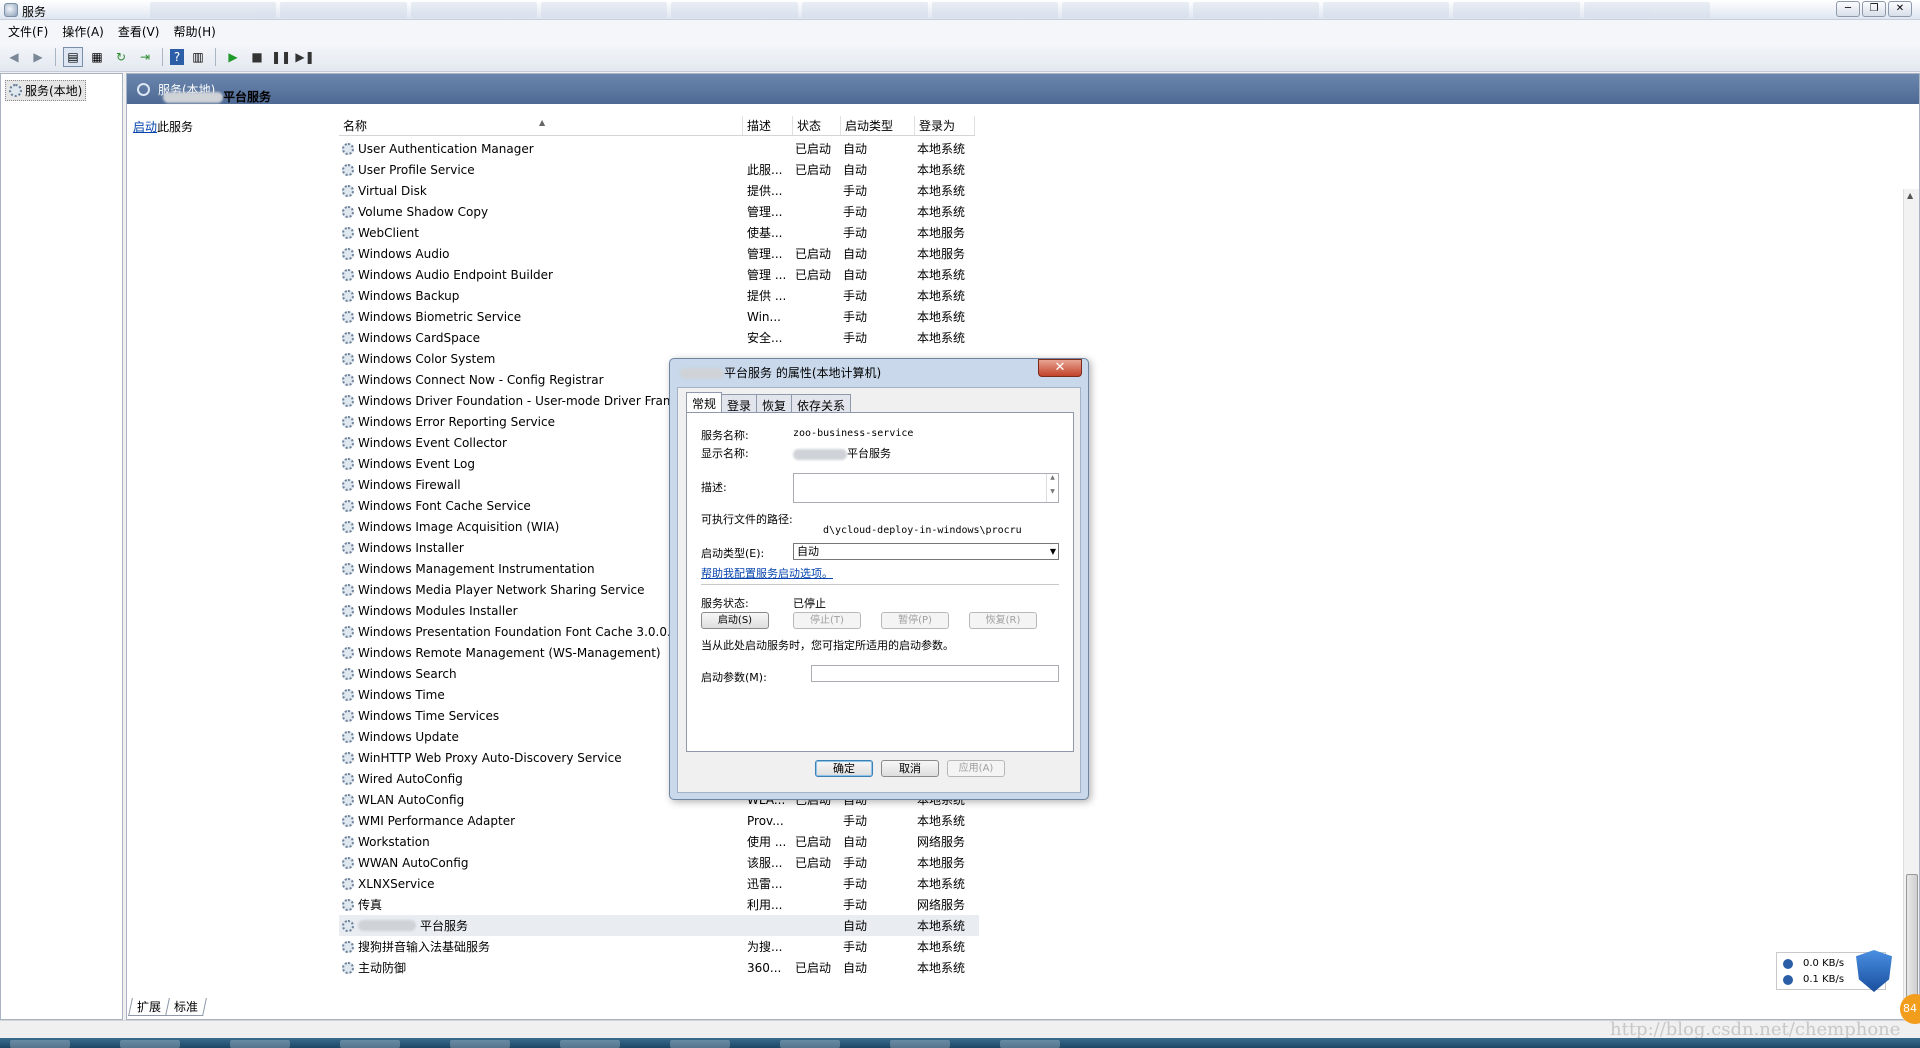 Image resolution: width=1920 pixels, height=1048 pixels. Describe the element at coordinates (659, 316) in the screenshot. I see `table-row: Windows Biometric Service Win... 手动 本地系统` at that location.